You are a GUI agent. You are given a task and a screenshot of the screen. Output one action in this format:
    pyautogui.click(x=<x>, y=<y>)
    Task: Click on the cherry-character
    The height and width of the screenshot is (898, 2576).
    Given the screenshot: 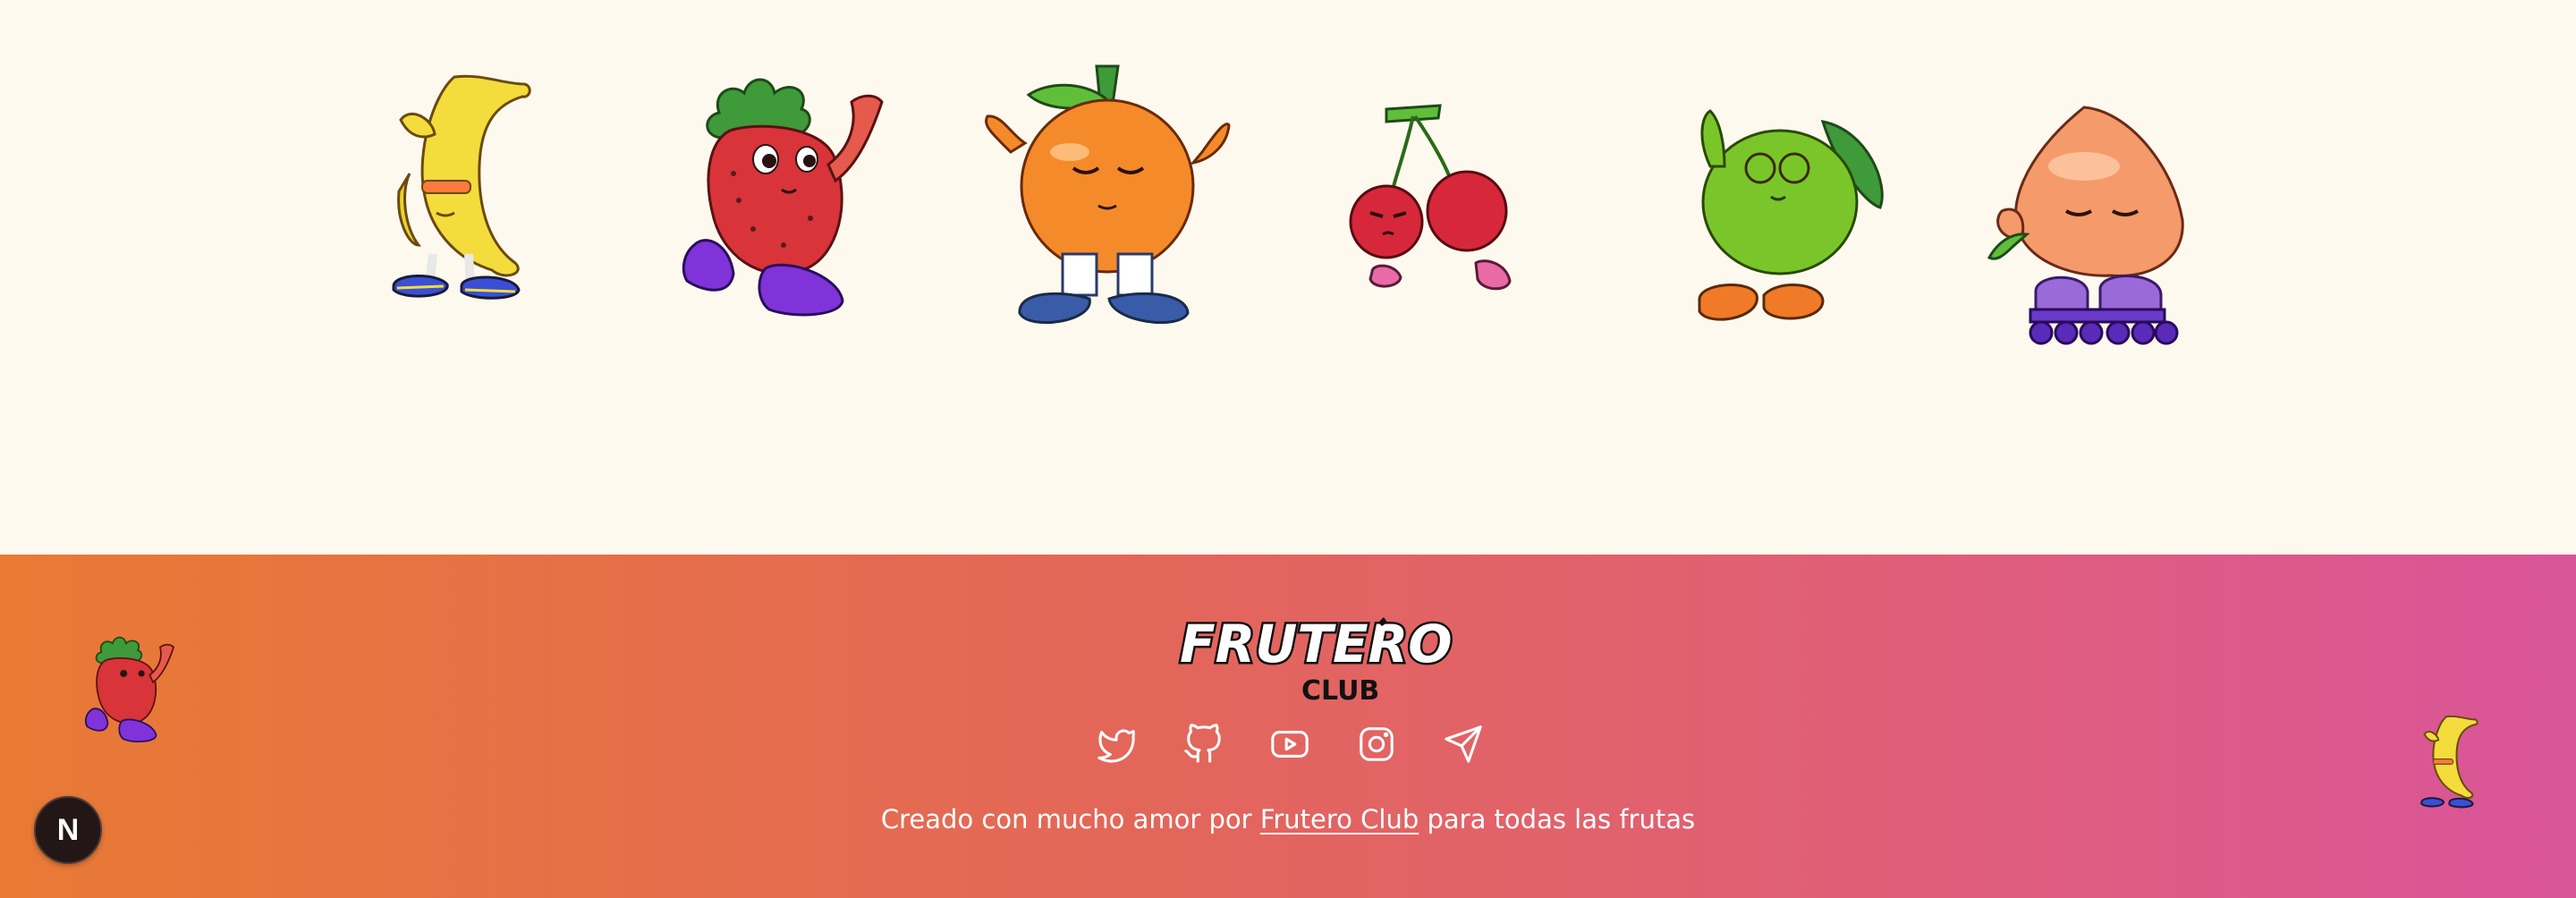 What is the action you would take?
    pyautogui.click(x=1431, y=213)
    